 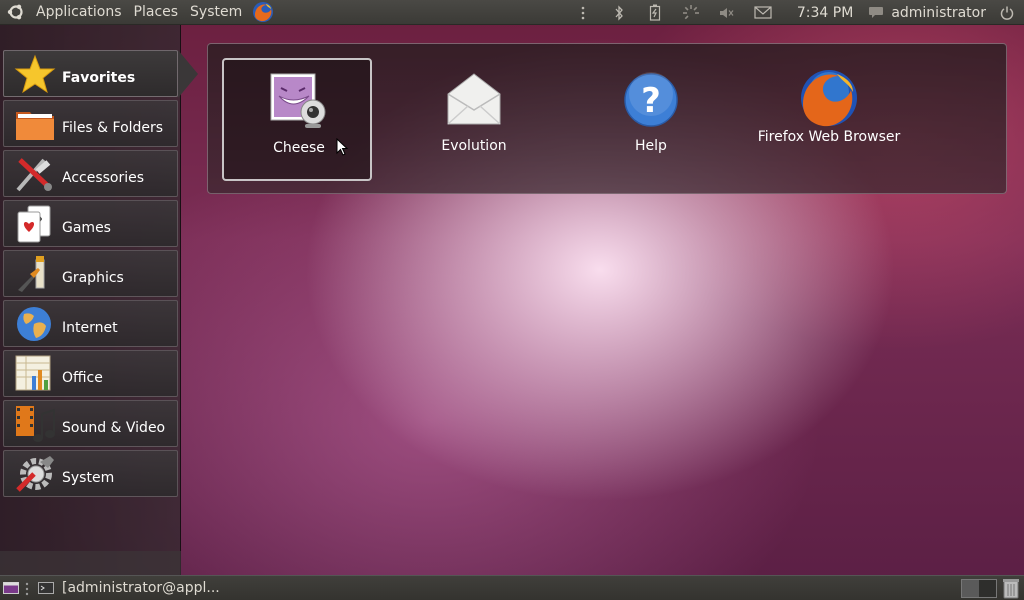 What do you see at coordinates (156, 12) in the screenshot?
I see `places-menu: Places` at bounding box center [156, 12].